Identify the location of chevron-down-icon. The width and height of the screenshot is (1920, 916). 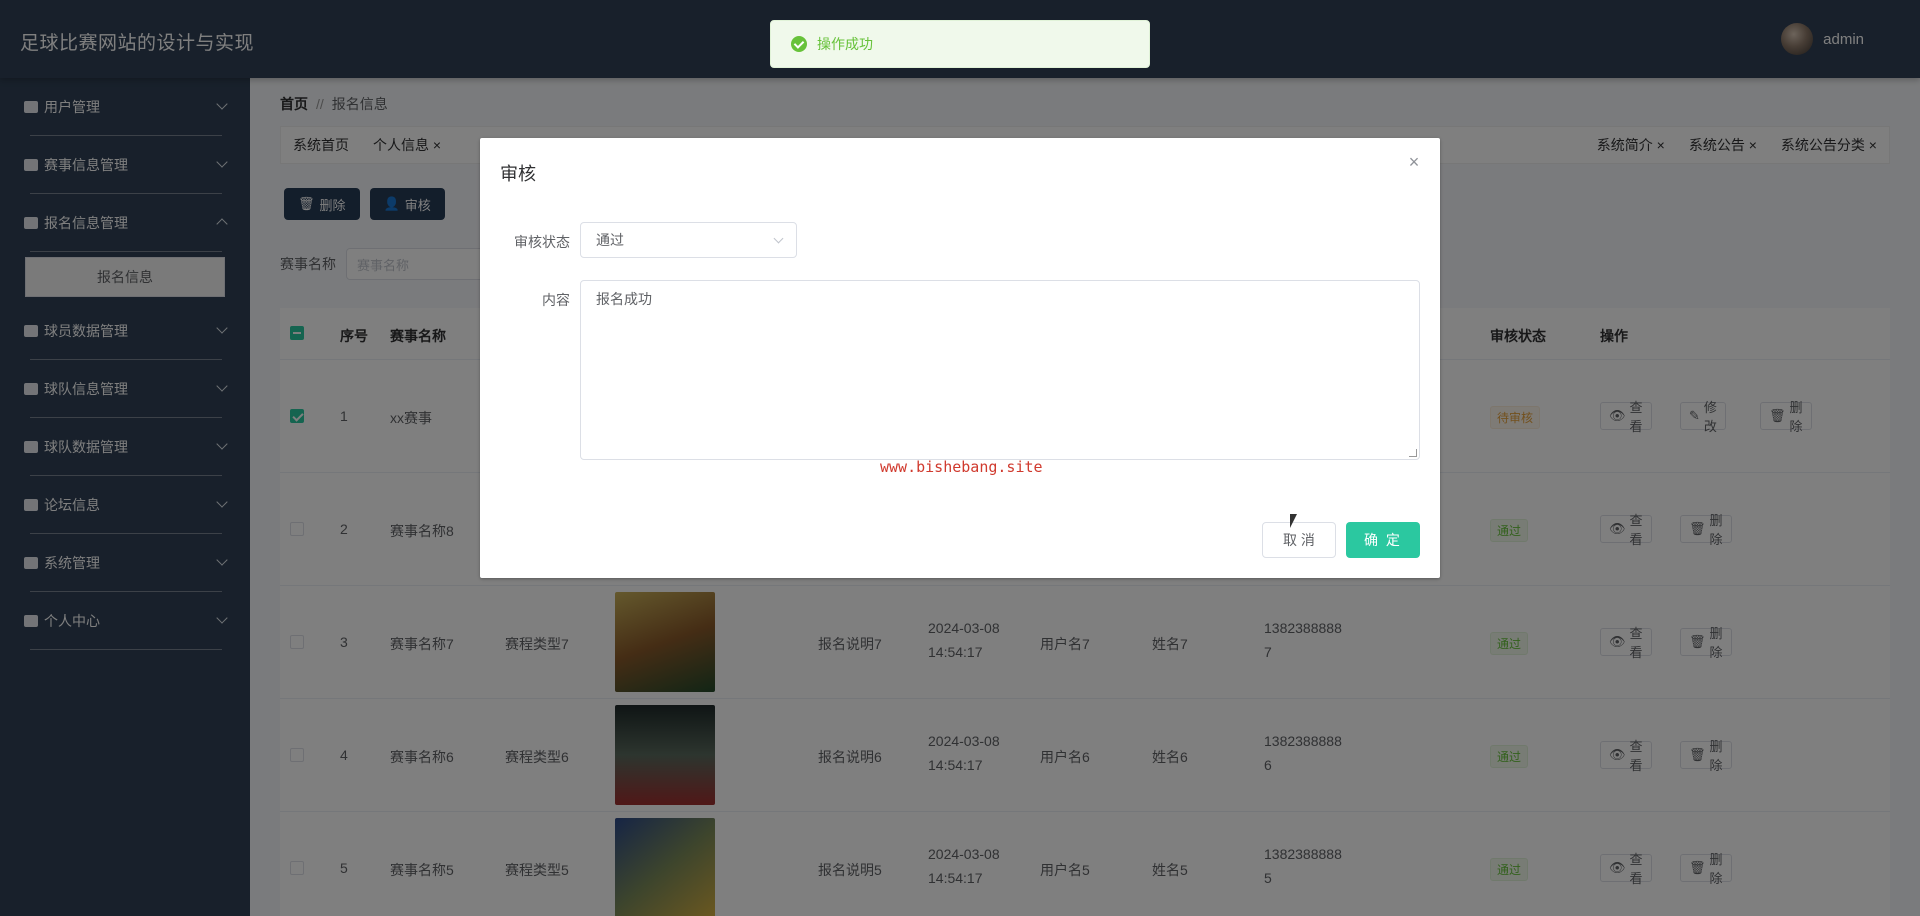
(778, 238).